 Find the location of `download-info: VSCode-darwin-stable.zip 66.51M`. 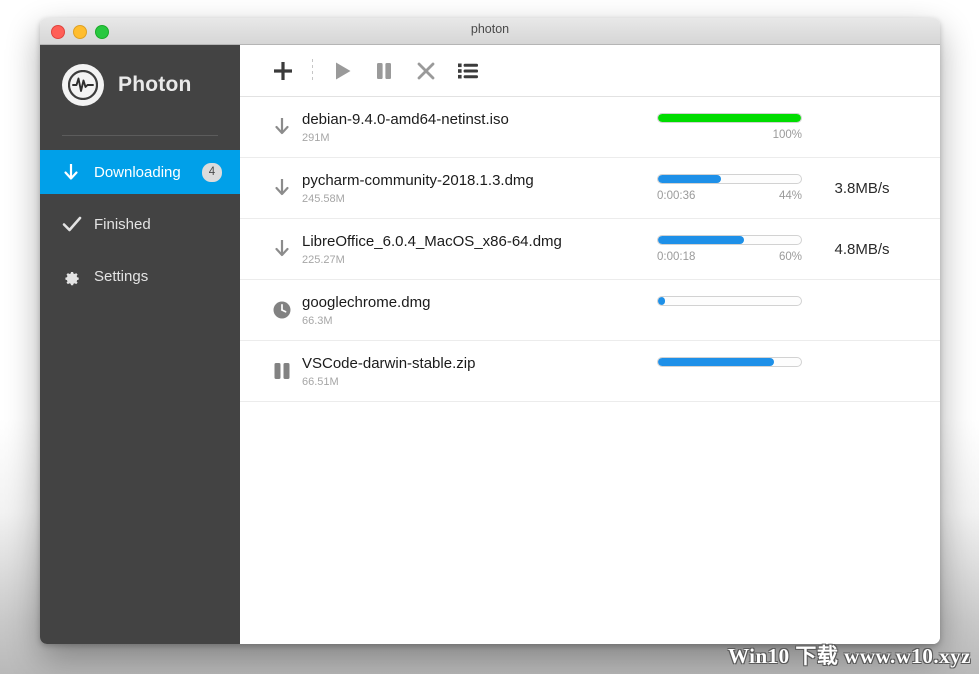

download-info: VSCode-darwin-stable.zip 66.51M is located at coordinates (479, 371).